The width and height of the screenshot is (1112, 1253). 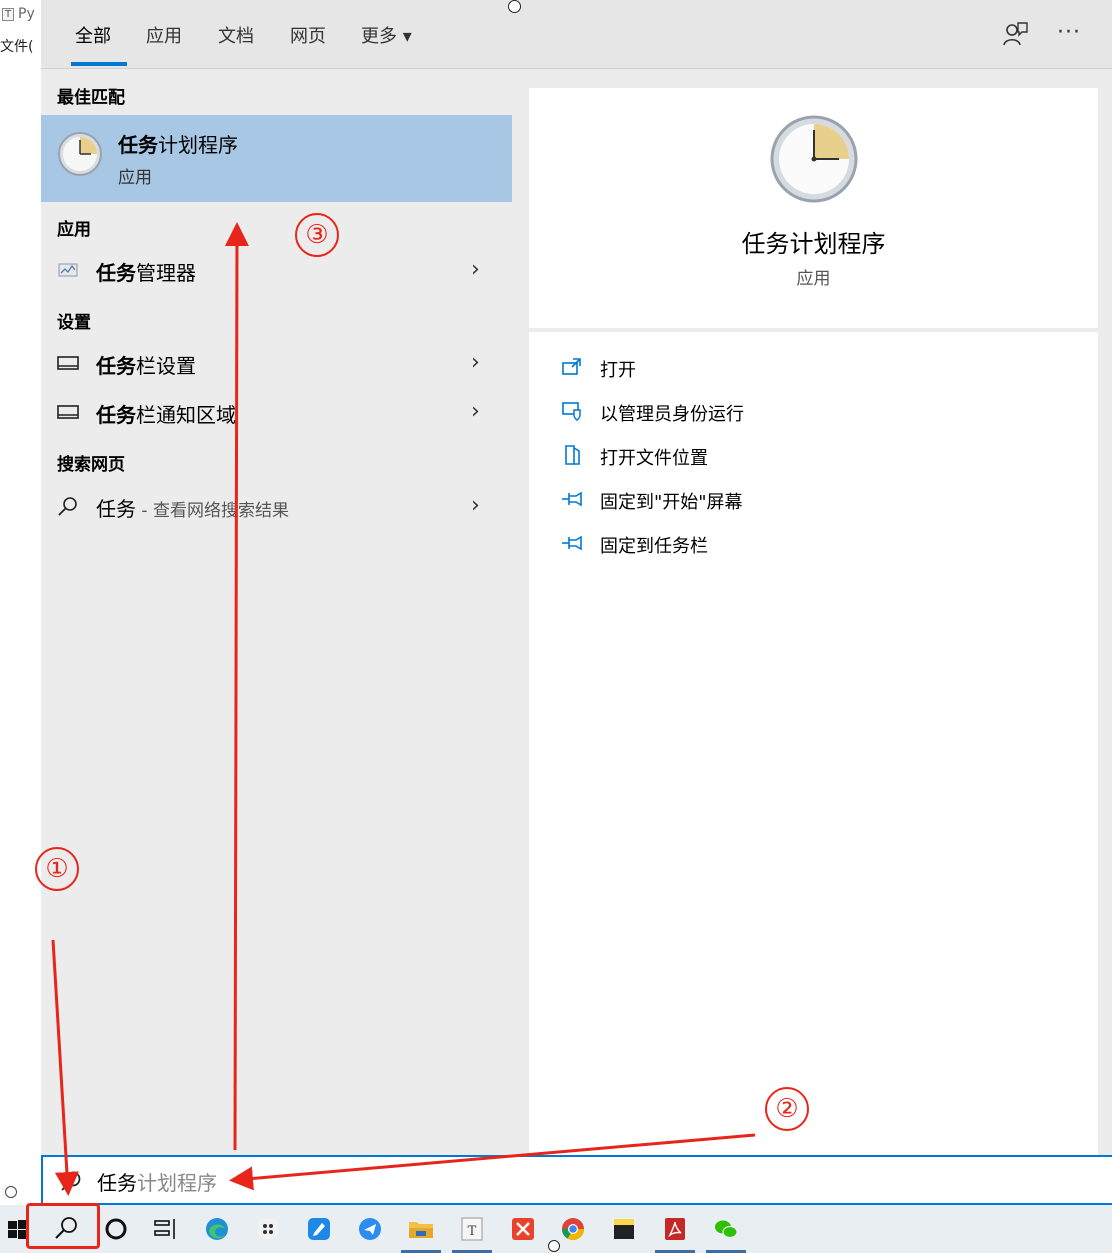 I want to click on acrobat-icon, so click(x=675, y=1229).